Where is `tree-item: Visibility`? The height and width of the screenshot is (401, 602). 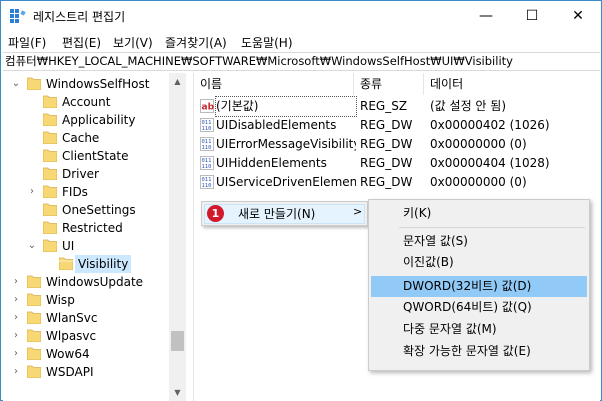 tree-item: Visibility is located at coordinates (86, 264).